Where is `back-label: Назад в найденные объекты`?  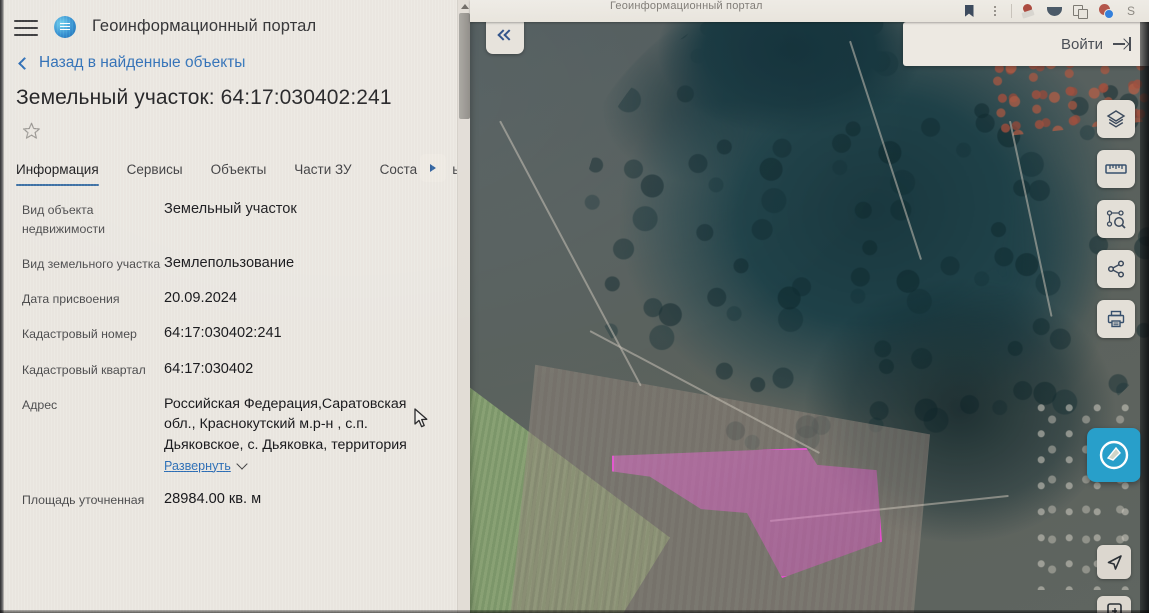 back-label: Назад в найденные объекты is located at coordinates (142, 62).